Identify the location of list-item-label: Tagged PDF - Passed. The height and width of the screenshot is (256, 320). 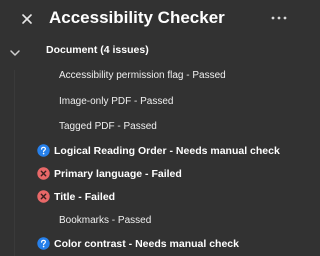
(108, 126).